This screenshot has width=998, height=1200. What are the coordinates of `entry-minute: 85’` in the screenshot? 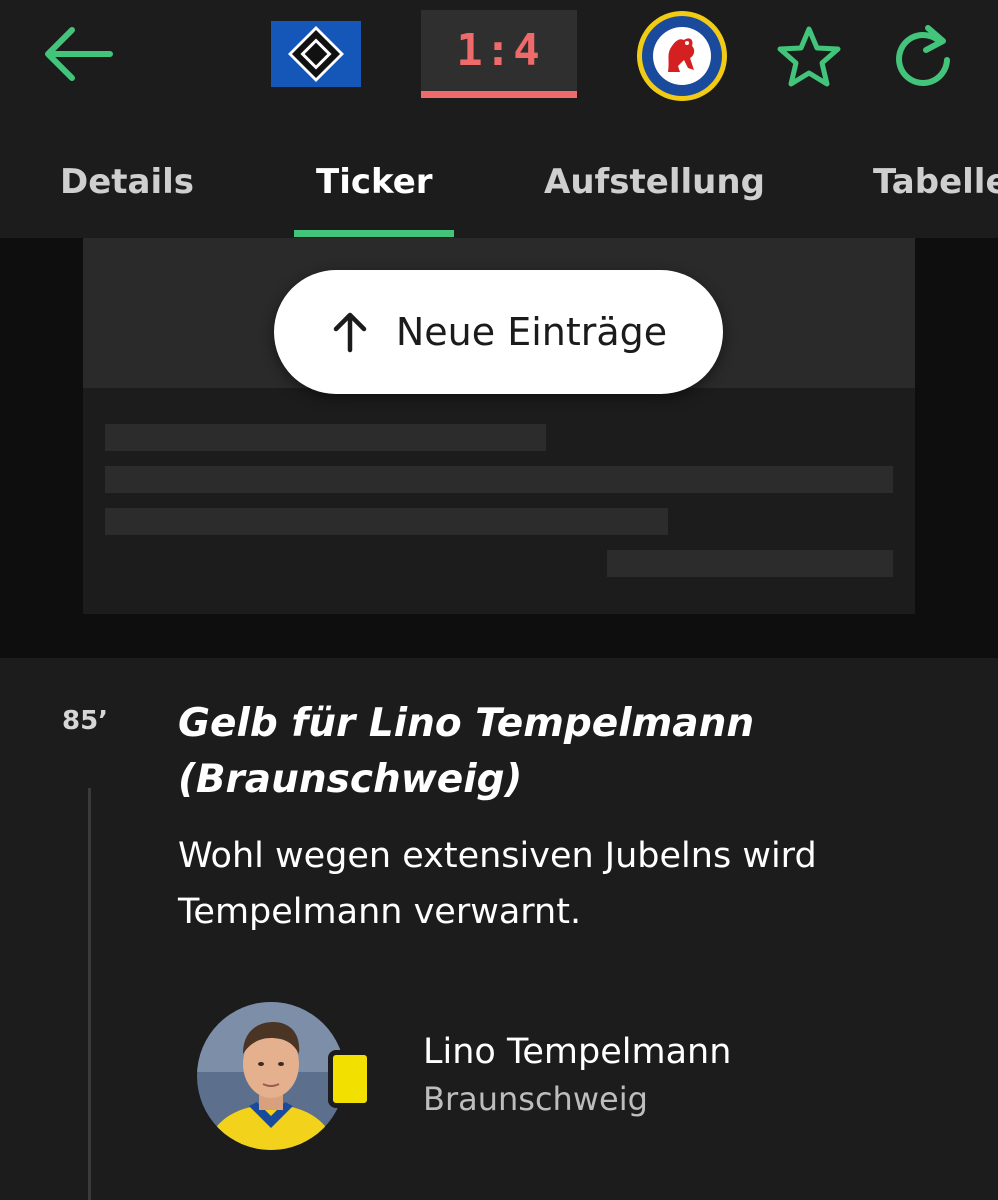 It's located at (85, 721).